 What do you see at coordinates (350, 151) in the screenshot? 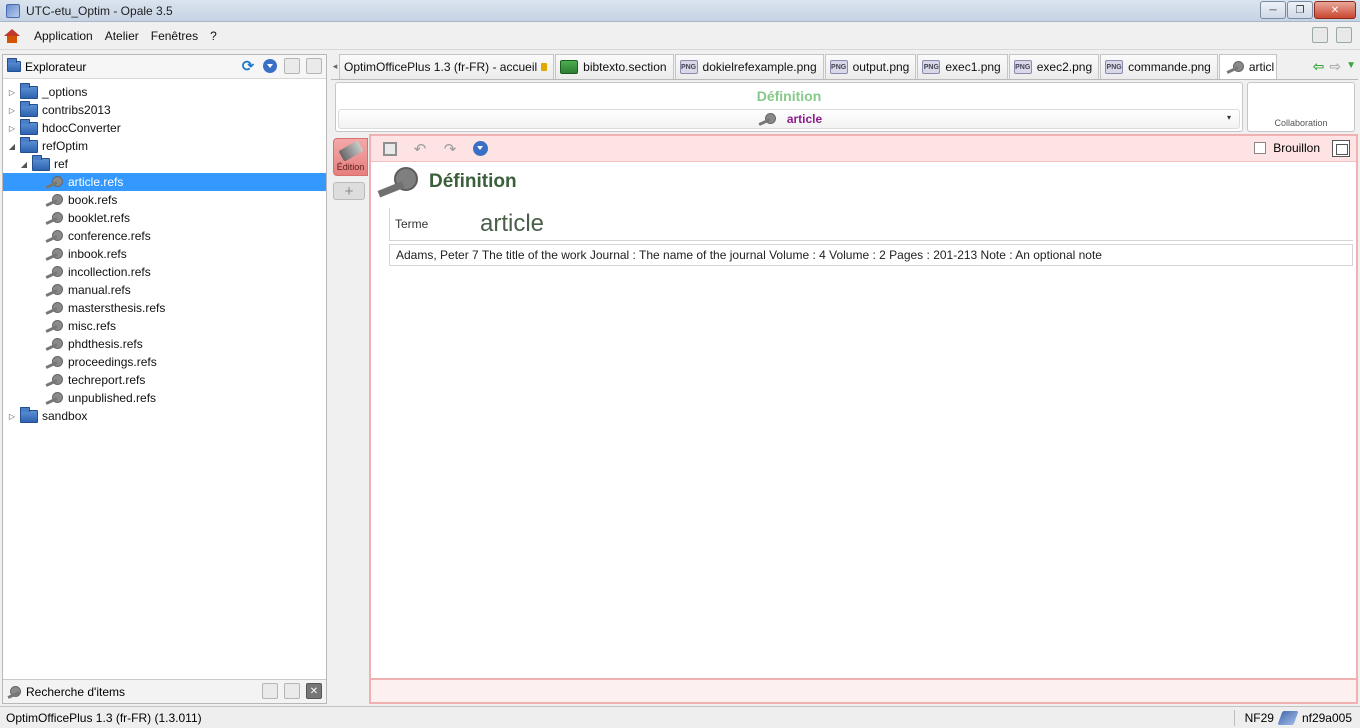
I see `pencil-icon` at bounding box center [350, 151].